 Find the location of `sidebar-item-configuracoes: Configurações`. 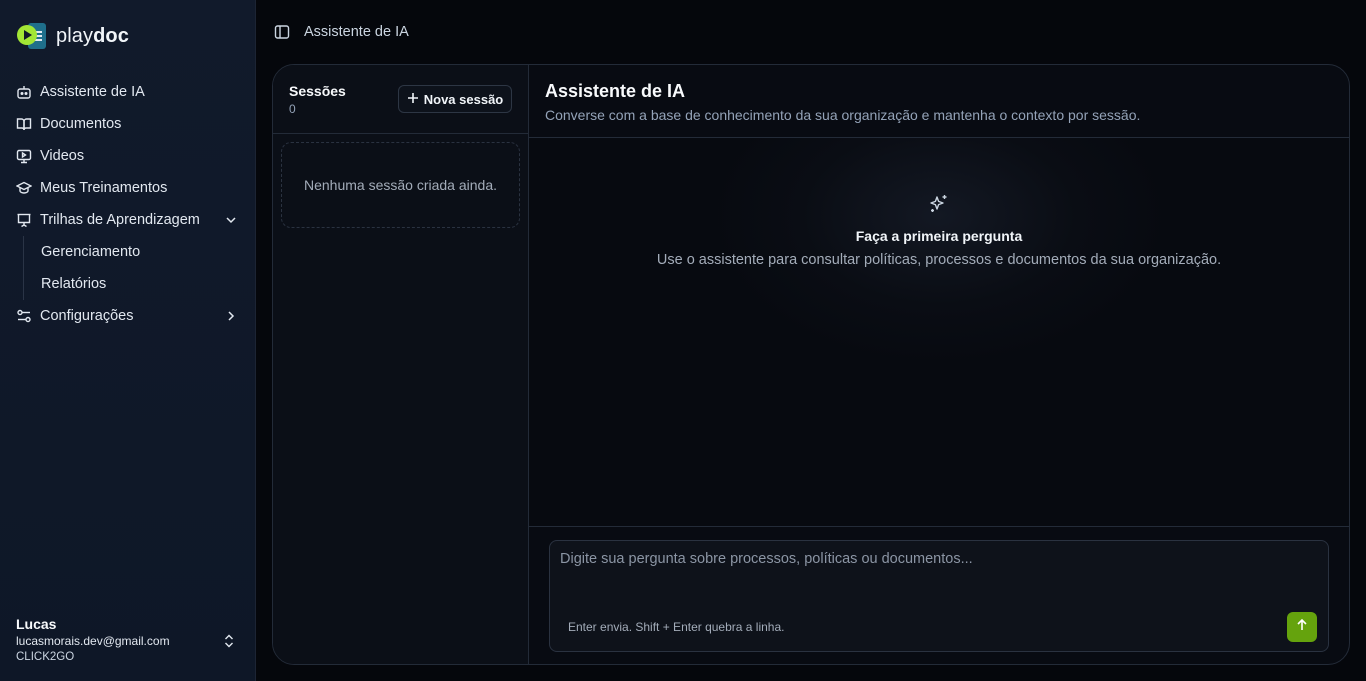

sidebar-item-configuracoes: Configurações is located at coordinates (128, 316).